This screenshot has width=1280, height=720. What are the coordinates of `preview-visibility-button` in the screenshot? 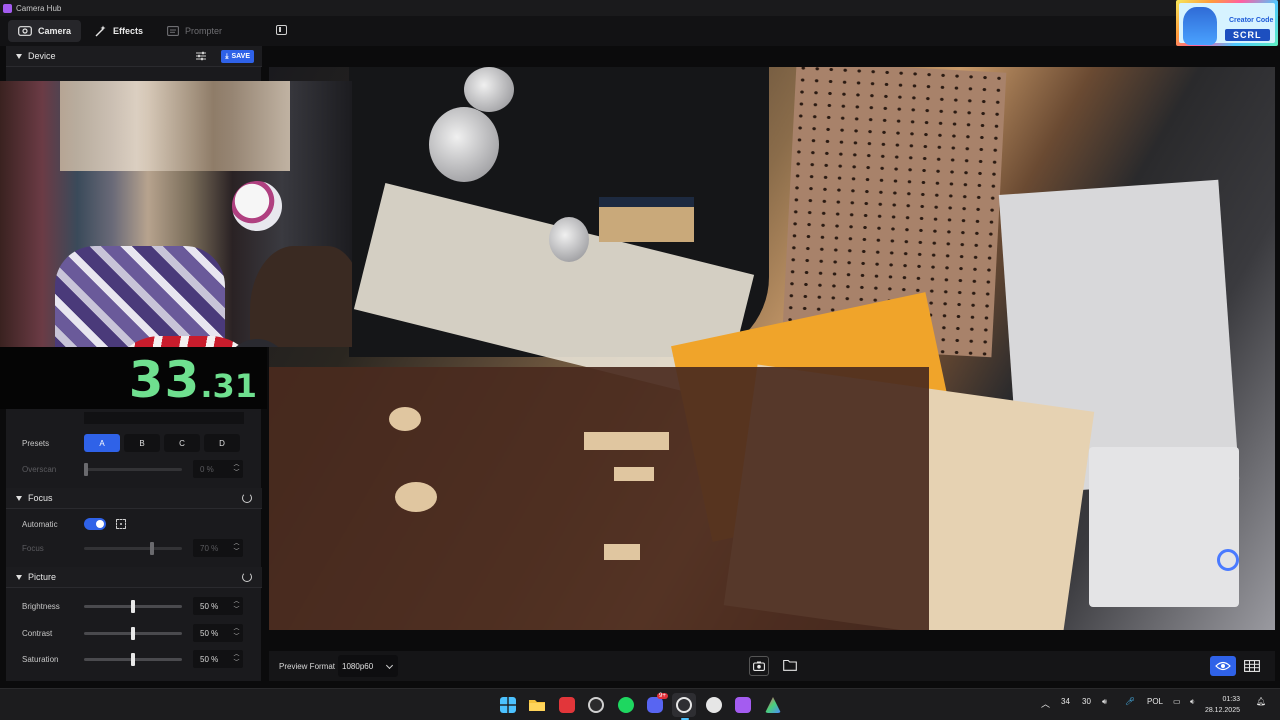 It's located at (1223, 666).